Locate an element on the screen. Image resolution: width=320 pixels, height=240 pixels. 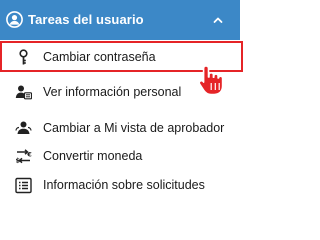
user-tasks-header: Tareas del usuario is located at coordinates (120, 20).